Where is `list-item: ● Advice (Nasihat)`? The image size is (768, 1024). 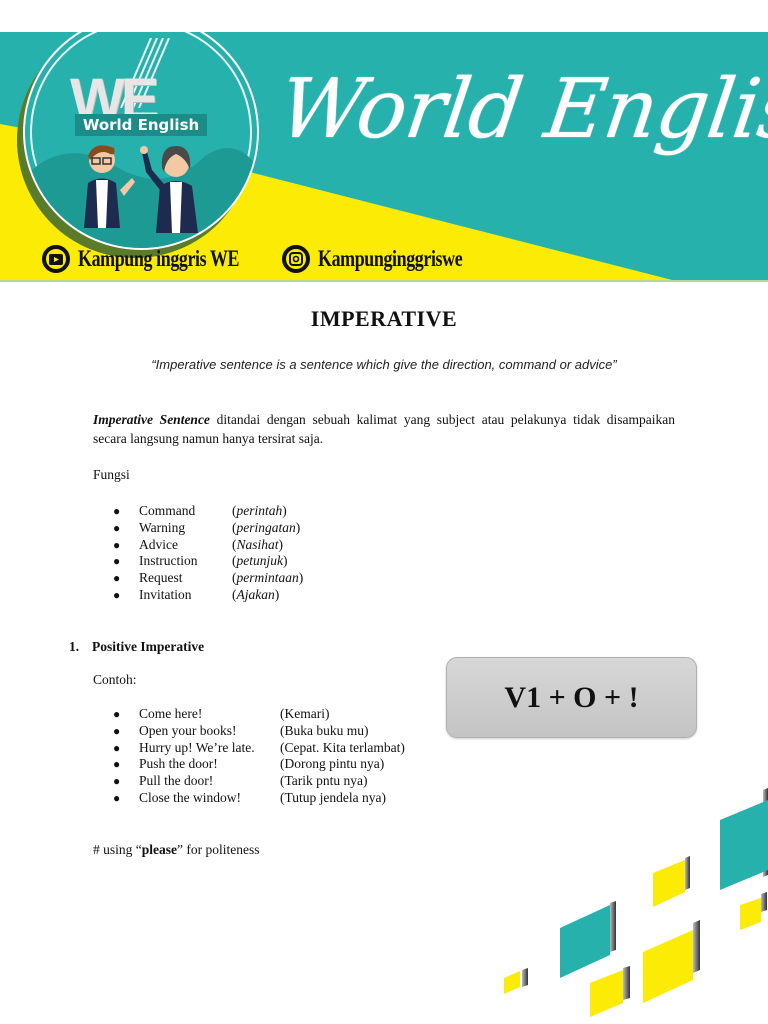
list-item: ● Advice (Nasihat) is located at coordinates (198, 544).